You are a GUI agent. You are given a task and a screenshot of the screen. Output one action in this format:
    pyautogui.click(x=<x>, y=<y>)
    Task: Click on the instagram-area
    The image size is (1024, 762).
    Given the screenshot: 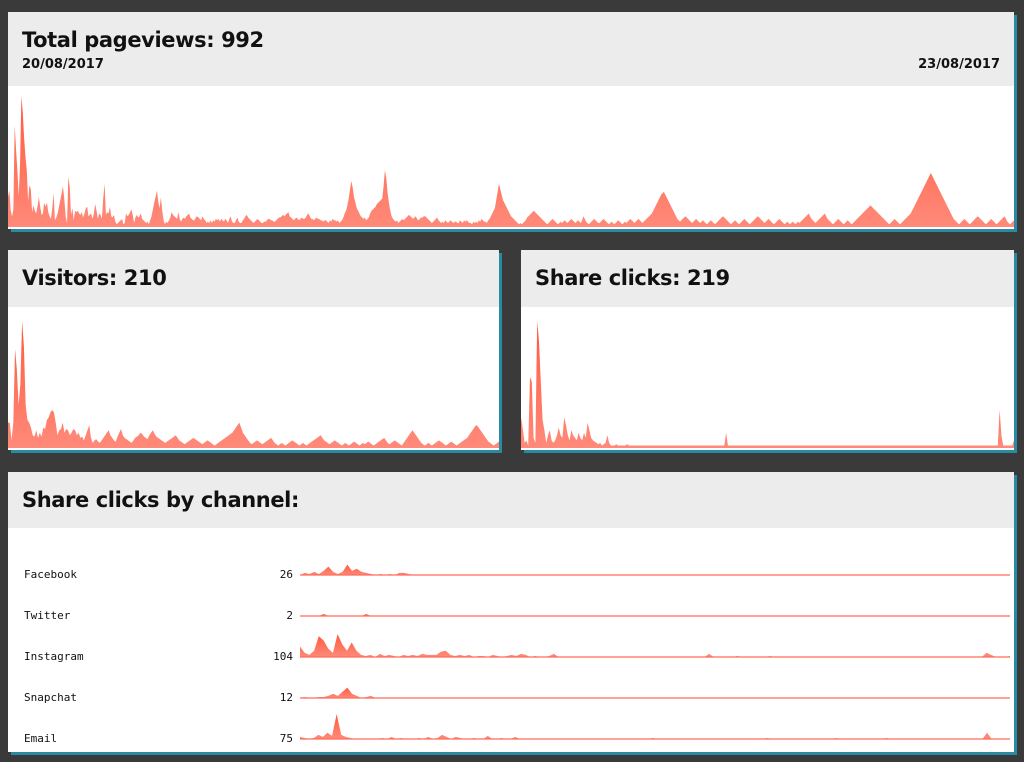 What is the action you would take?
    pyautogui.click(x=655, y=645)
    